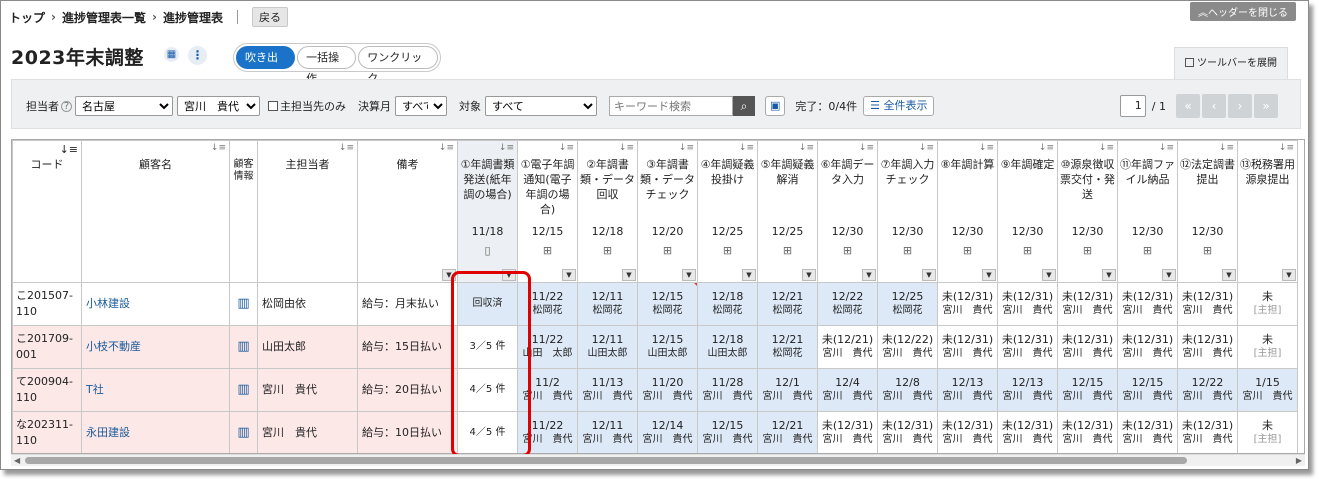 Image resolution: width=1319 pixels, height=479 pixels. What do you see at coordinates (104, 17) in the screenshot?
I see `breadcrumb-list: 進捗管理表一覧` at bounding box center [104, 17].